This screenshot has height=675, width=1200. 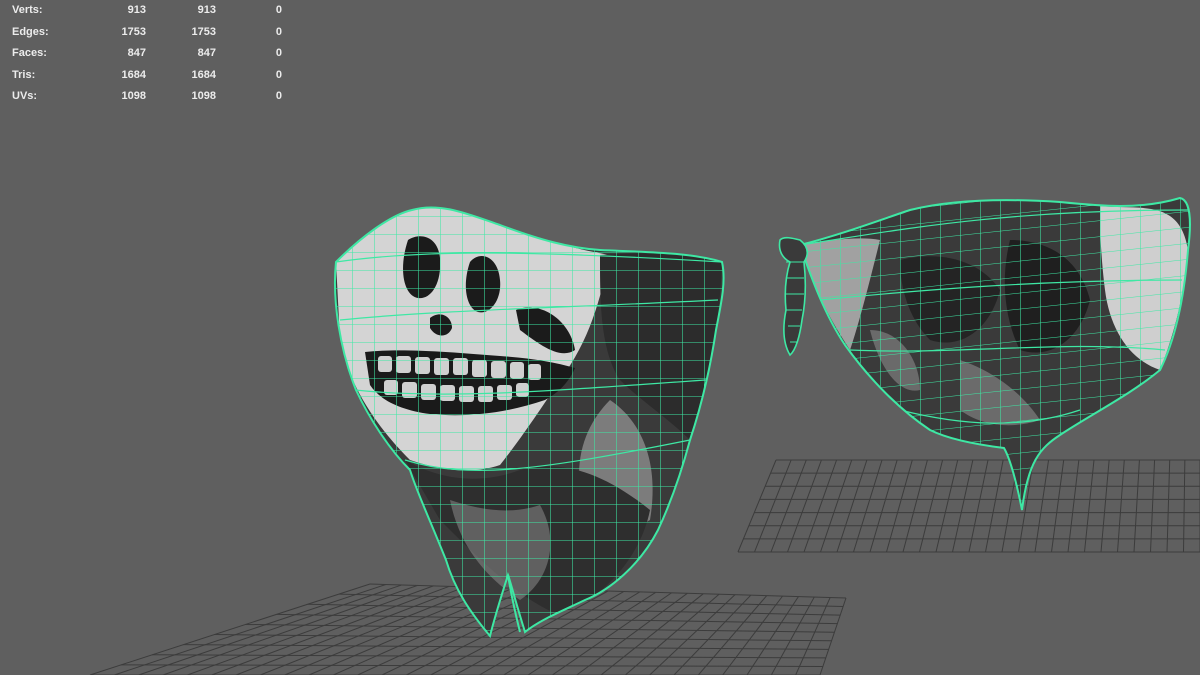 What do you see at coordinates (29, 53) in the screenshot?
I see `hud-label: Faces:` at bounding box center [29, 53].